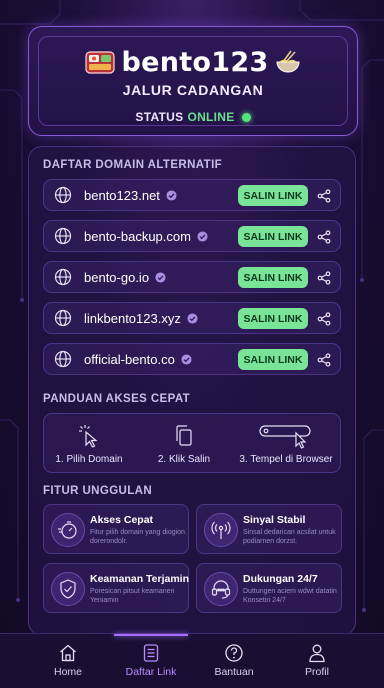 The width and height of the screenshot is (384, 688). What do you see at coordinates (274, 520) in the screenshot?
I see `feature-title: Sinyal Stabil` at bounding box center [274, 520].